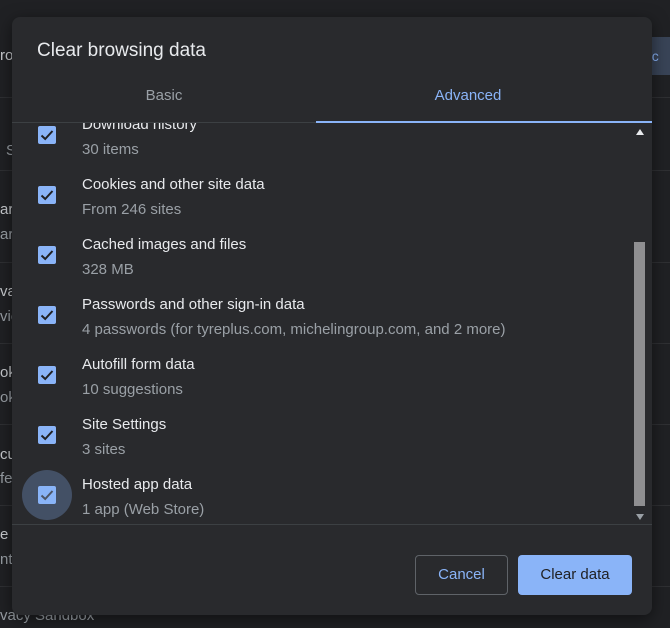 This screenshot has width=670, height=628. Describe the element at coordinates (108, 269) in the screenshot. I see `item-subtitle: 328 MB` at that location.